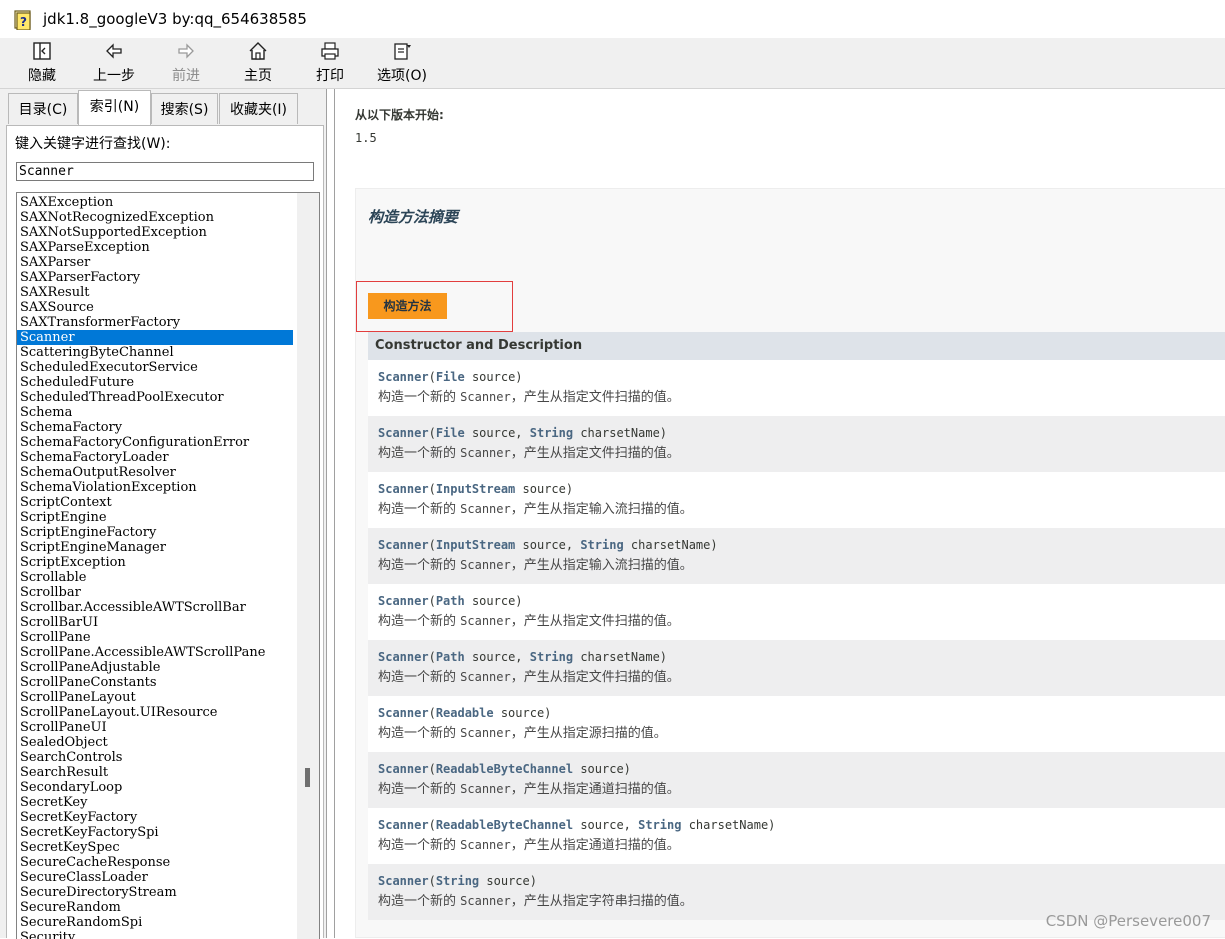 Image resolution: width=1225 pixels, height=939 pixels. I want to click on index-list-item: SchemaFactoryLoader, so click(155, 457).